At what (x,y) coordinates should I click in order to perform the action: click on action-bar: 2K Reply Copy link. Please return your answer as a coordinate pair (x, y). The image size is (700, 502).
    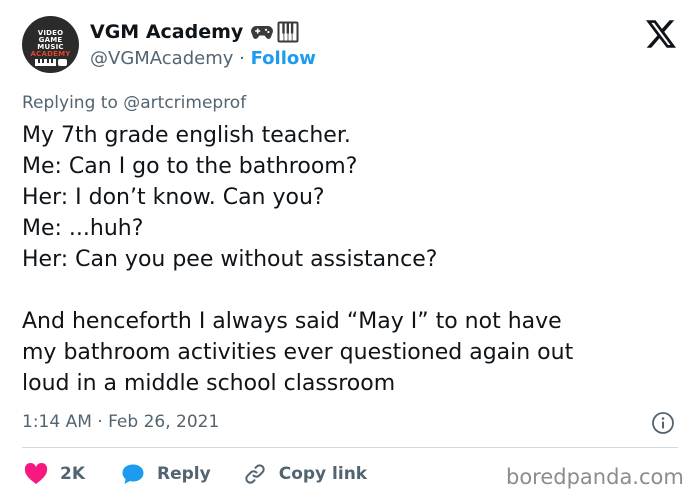
    Looking at the image, I should click on (195, 474).